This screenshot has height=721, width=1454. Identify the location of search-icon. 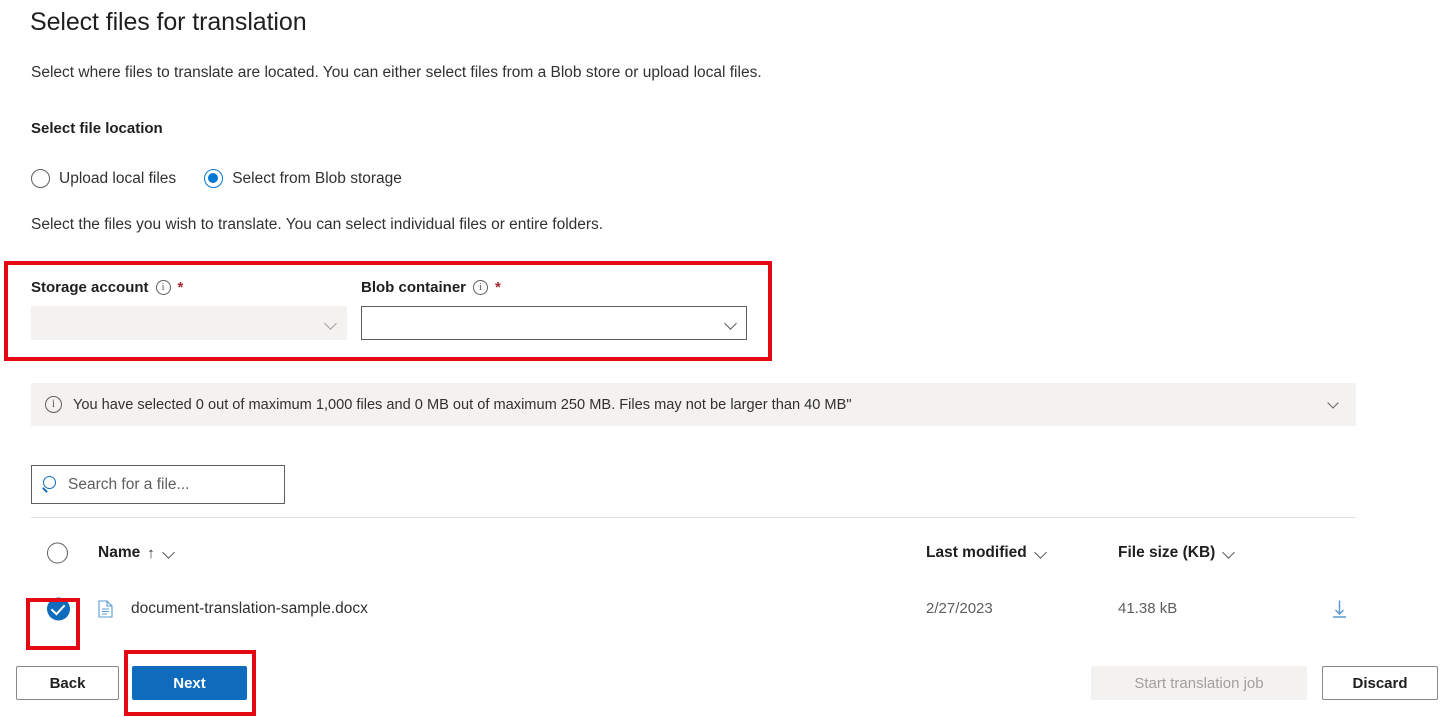
(50, 484).